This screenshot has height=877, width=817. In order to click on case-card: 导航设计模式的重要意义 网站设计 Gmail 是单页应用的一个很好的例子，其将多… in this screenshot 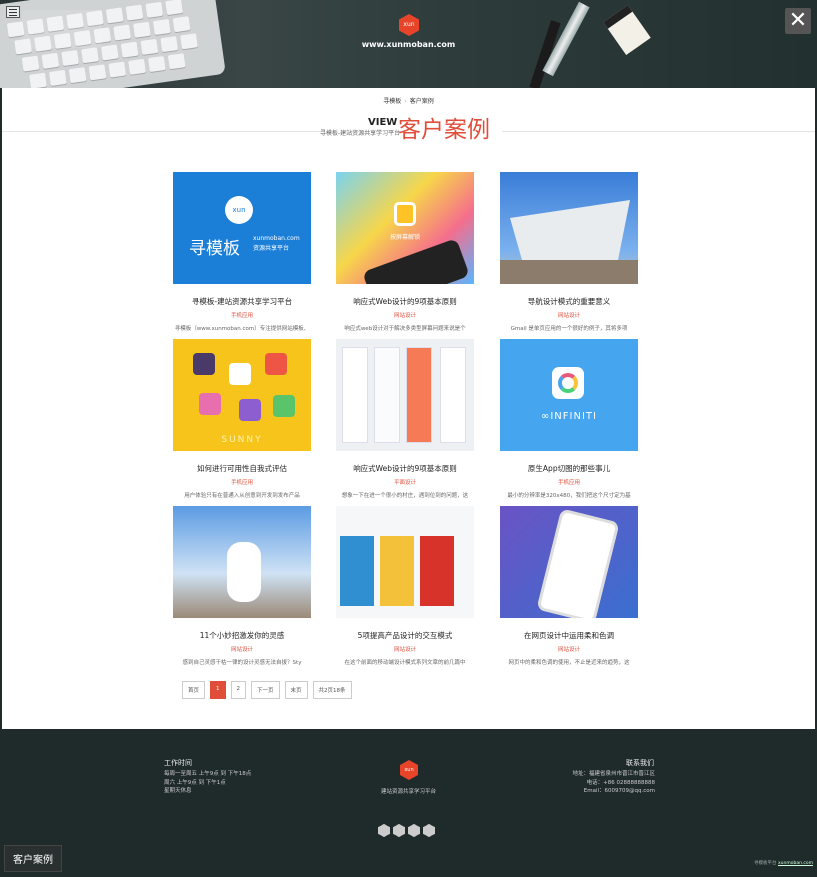, I will do `click(569, 252)`.